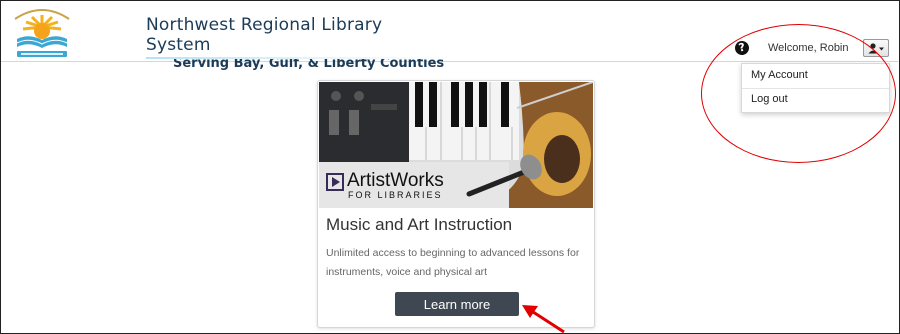 This screenshot has width=900, height=334. I want to click on card-title: Music and Art Instruction, so click(419, 224).